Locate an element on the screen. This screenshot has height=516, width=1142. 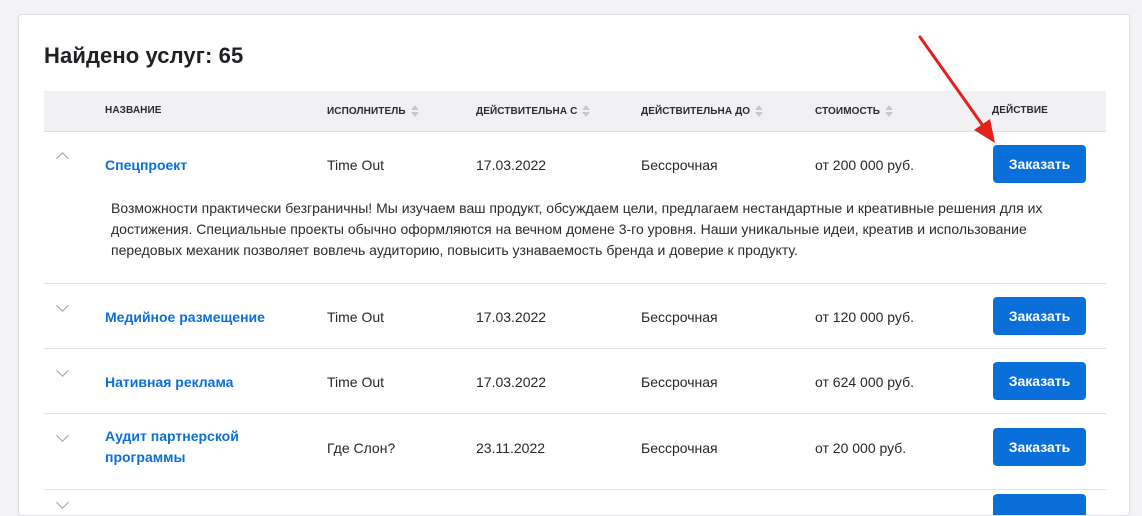
column-label-cost: Стоимость is located at coordinates (848, 111).